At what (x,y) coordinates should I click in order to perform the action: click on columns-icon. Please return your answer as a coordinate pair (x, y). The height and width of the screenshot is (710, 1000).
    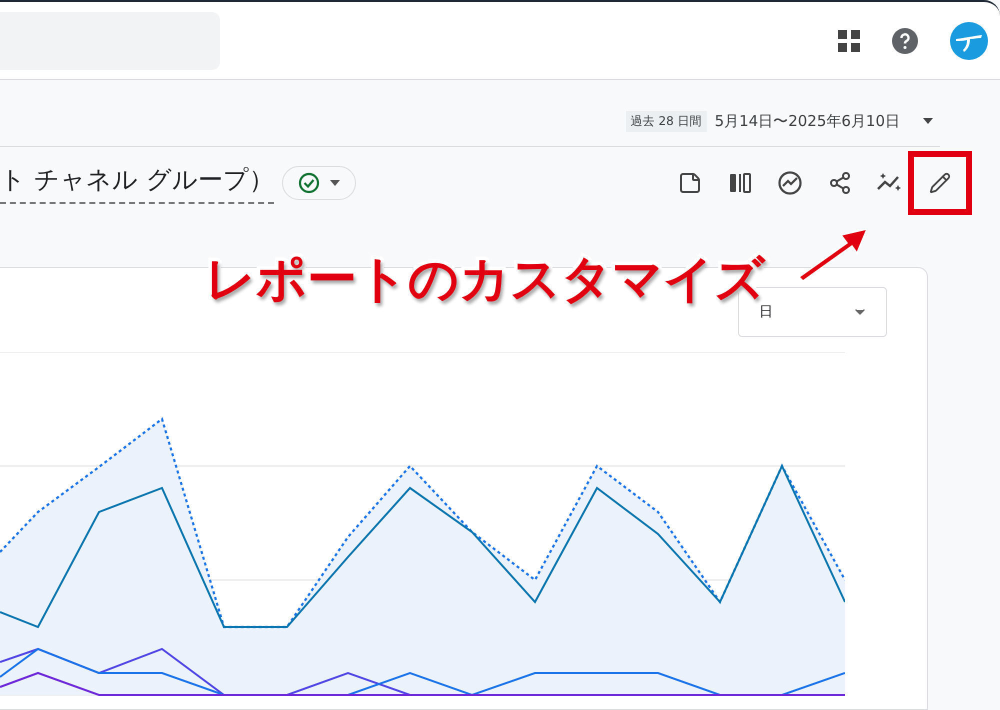
    Looking at the image, I should click on (740, 183).